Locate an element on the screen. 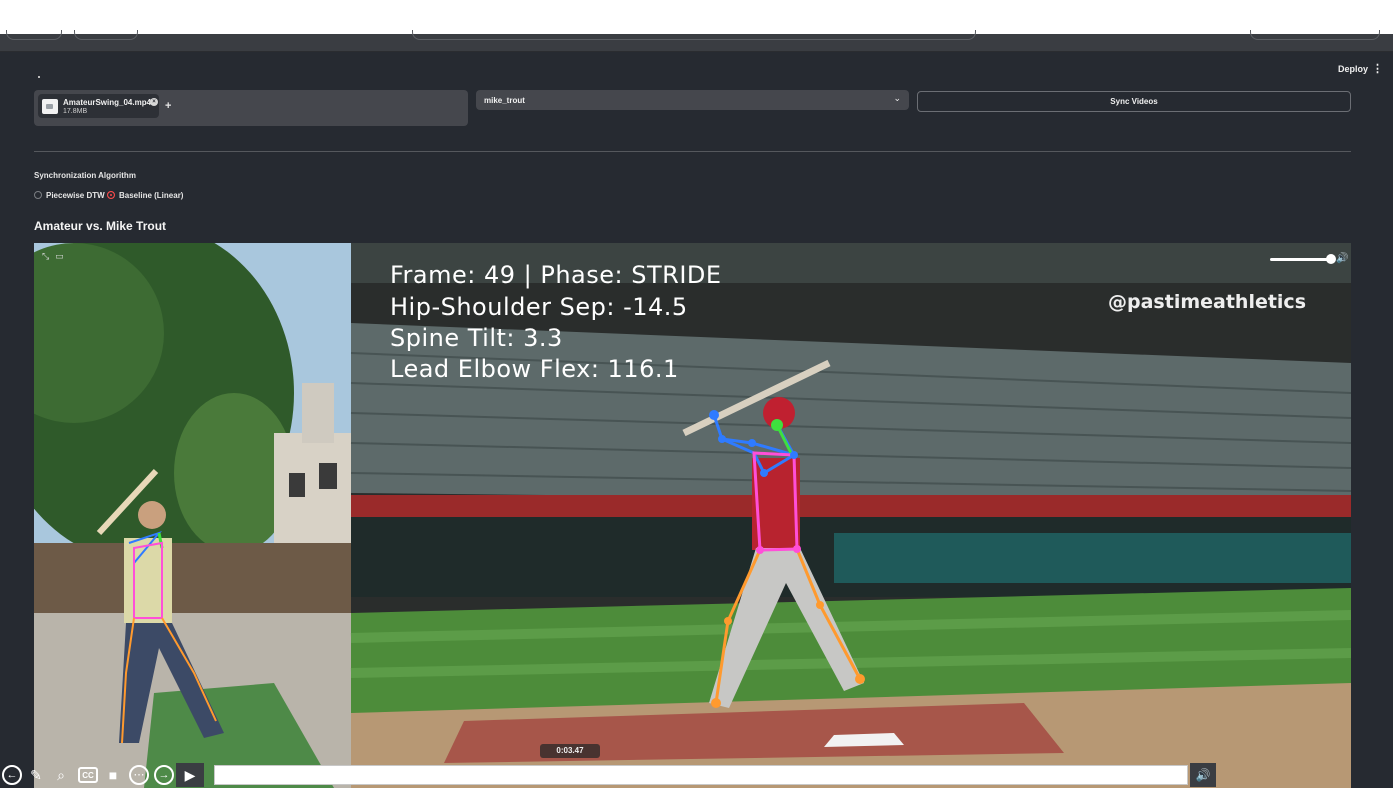  window-top-bar is located at coordinates (700, 17).